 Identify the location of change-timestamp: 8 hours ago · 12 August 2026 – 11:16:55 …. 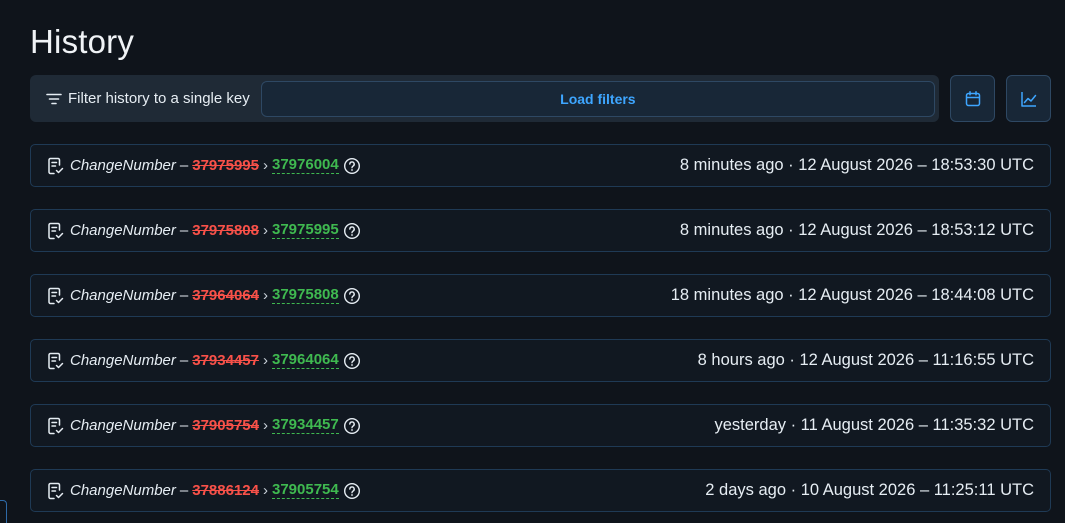
(865, 360).